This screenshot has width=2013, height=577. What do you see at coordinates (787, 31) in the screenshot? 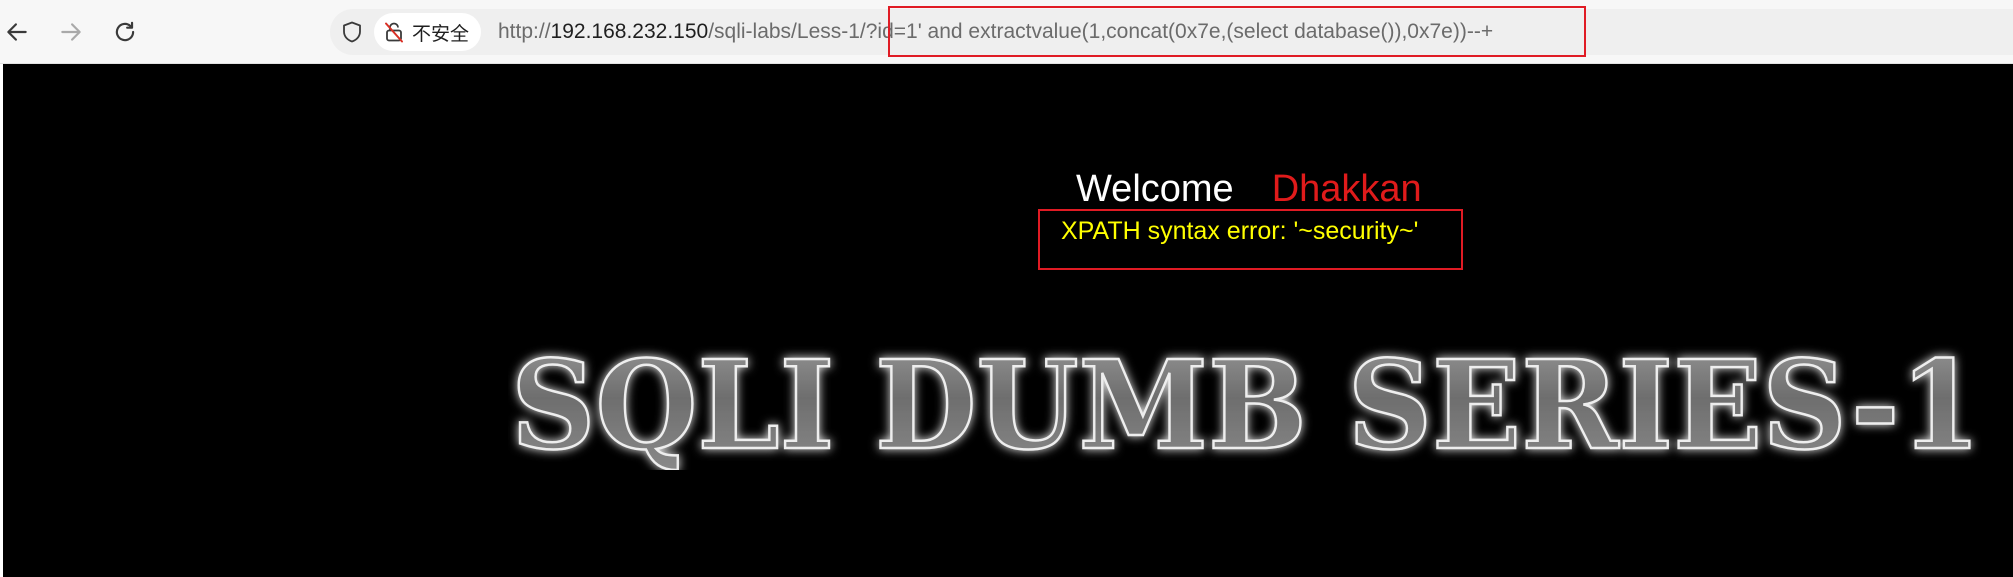
I see `url-path: /sqli-labs/Less-1/` at bounding box center [787, 31].